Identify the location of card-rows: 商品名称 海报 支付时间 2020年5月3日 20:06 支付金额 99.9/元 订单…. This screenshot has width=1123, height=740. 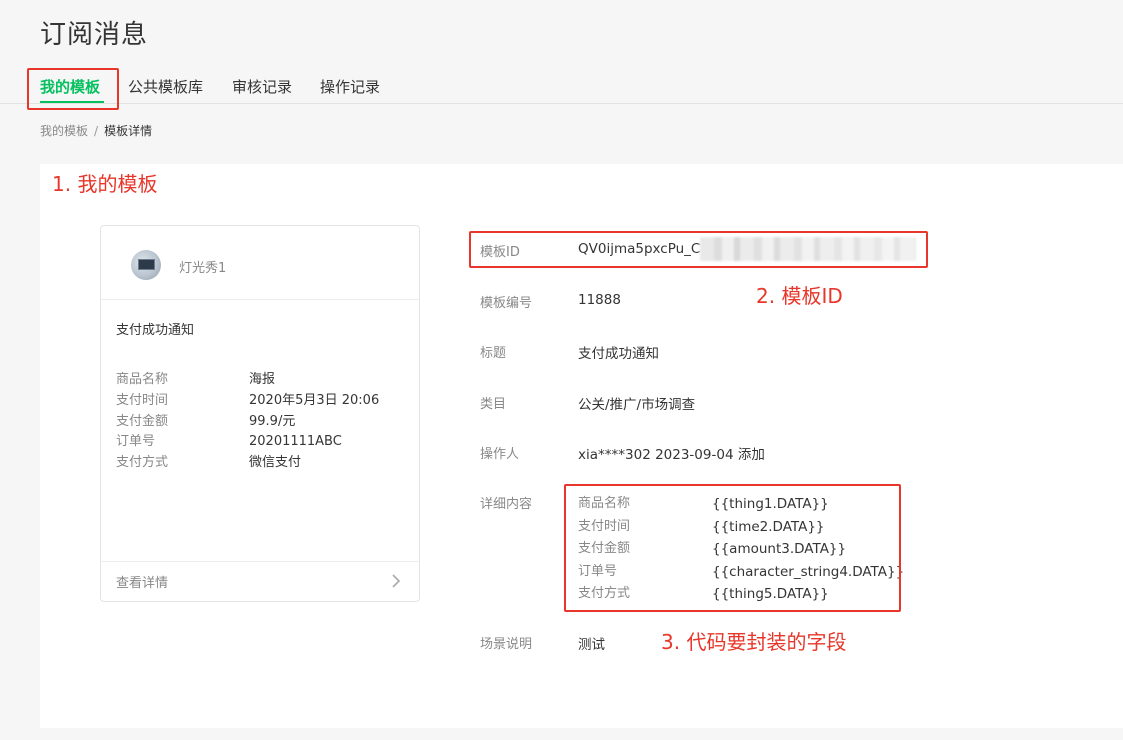
(247, 422).